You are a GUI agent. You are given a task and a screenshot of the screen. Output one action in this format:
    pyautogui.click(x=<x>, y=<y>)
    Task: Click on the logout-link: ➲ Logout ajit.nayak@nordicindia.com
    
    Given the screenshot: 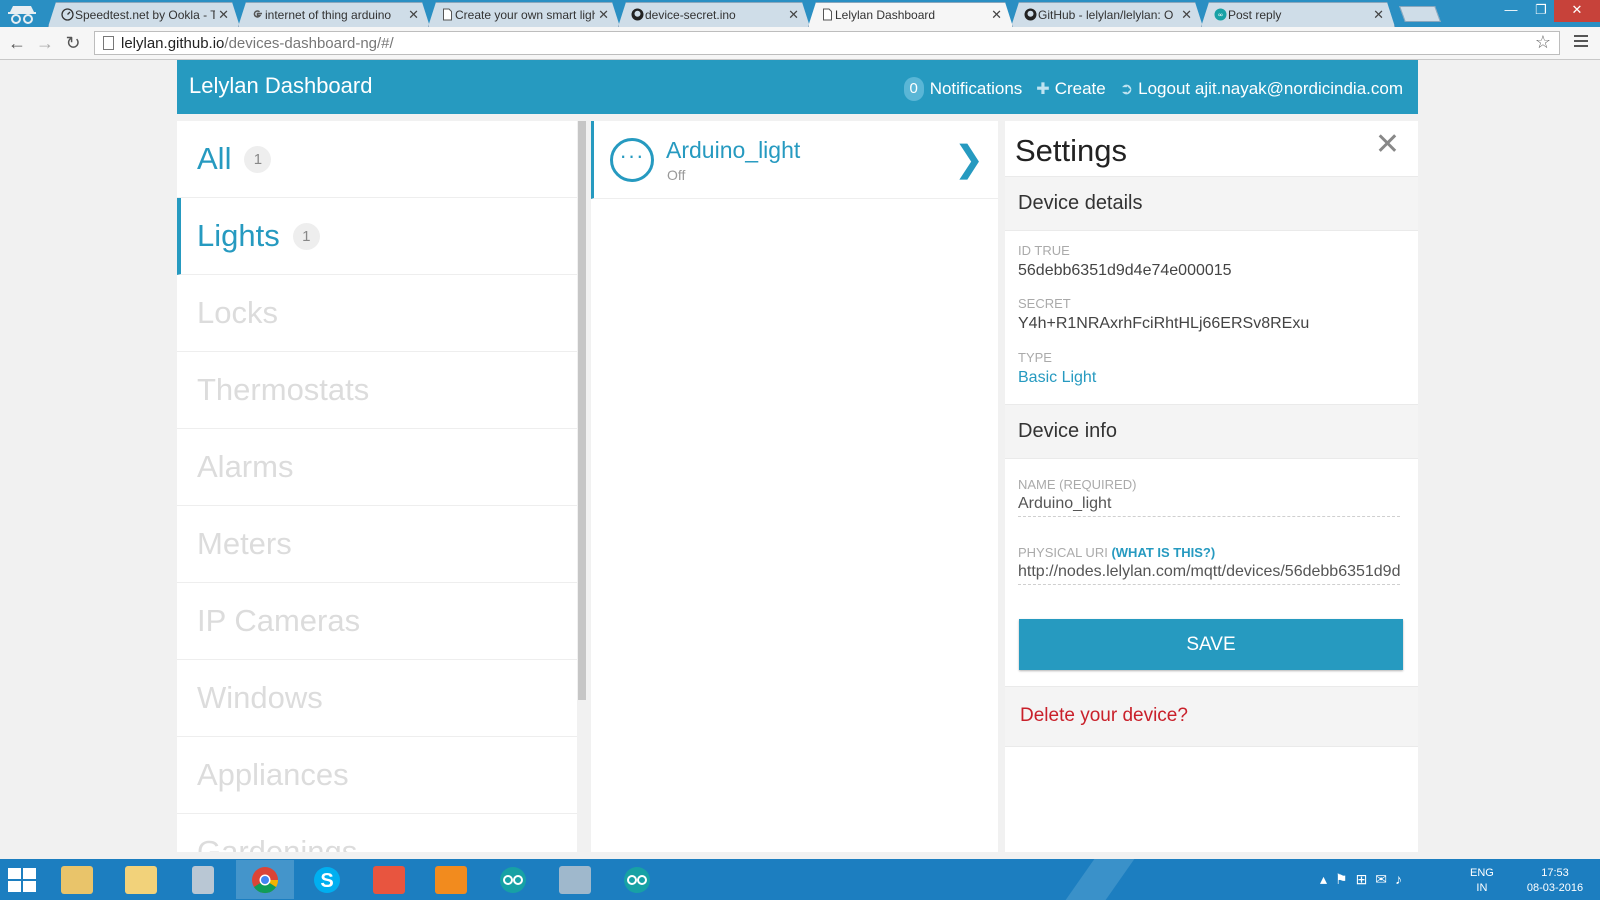 What is the action you would take?
    pyautogui.click(x=1261, y=89)
    